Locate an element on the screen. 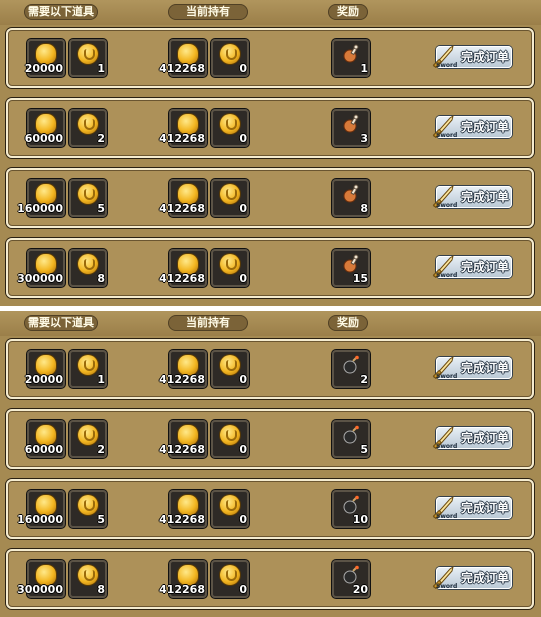 The width and height of the screenshot is (541, 617). order-row: 60000 2 412268 0 3 完成订单 Sword is located at coordinates (270, 128).